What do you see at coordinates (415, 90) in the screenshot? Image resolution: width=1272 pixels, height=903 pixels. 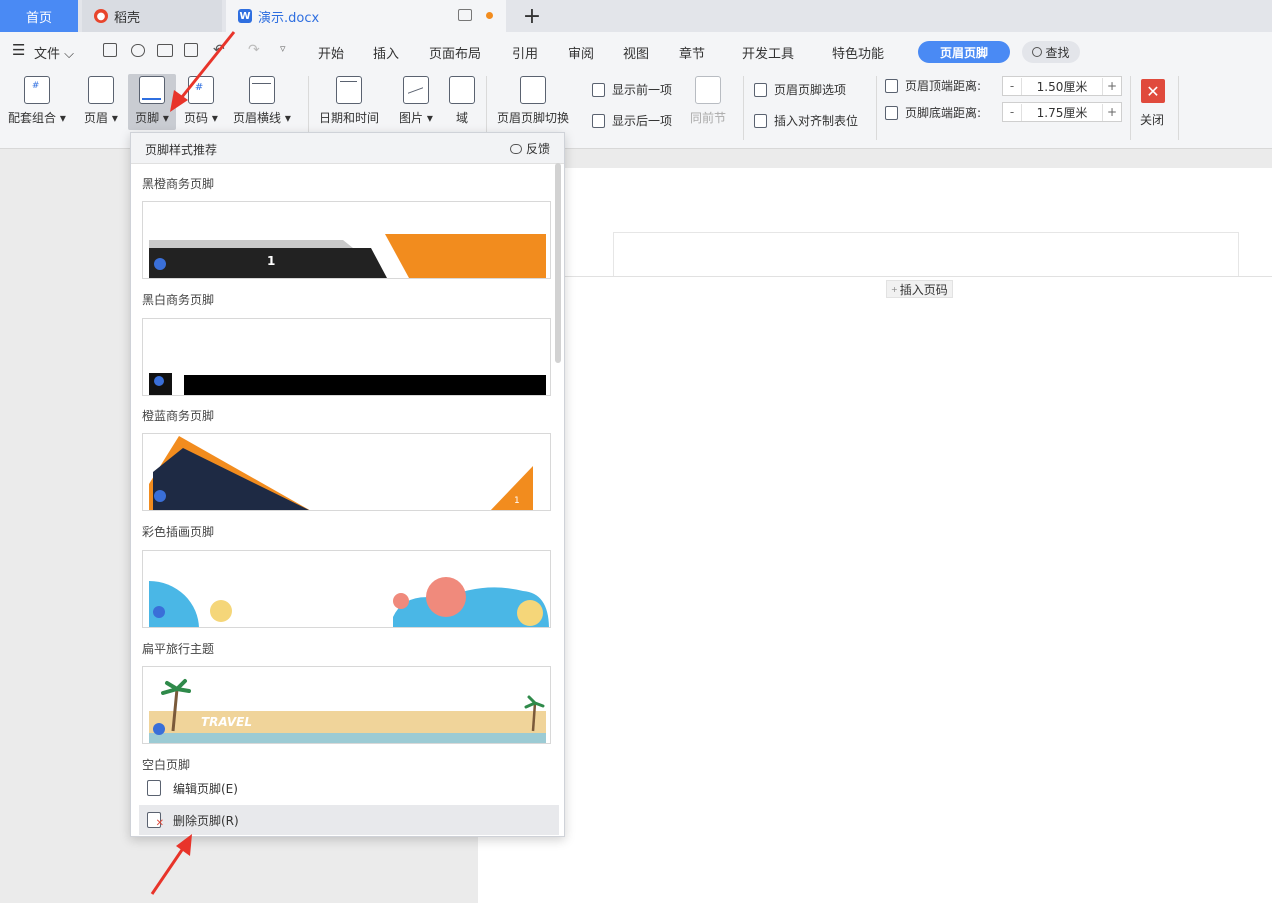 I see `picture-icon` at bounding box center [415, 90].